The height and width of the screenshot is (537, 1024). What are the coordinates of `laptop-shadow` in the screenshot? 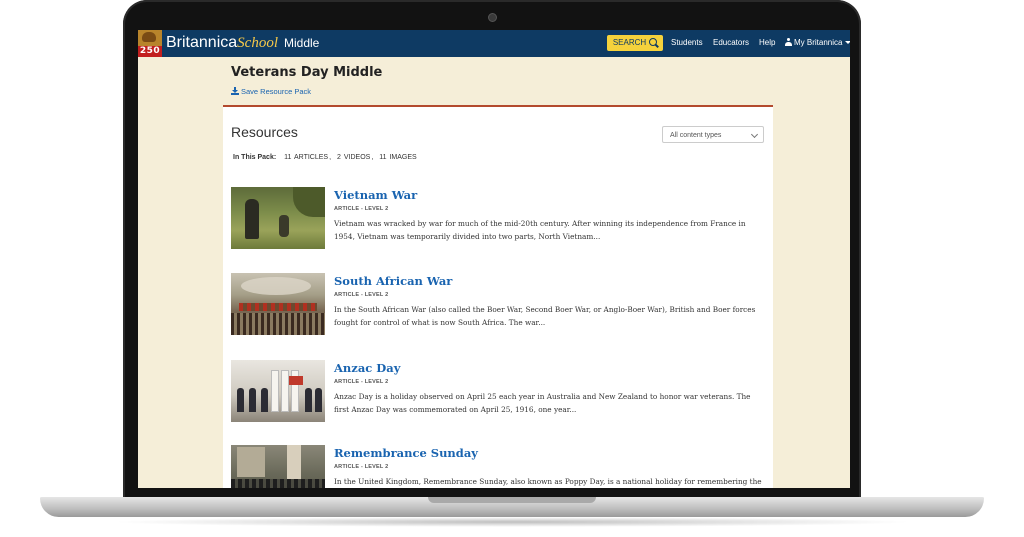 It's located at (512, 522).